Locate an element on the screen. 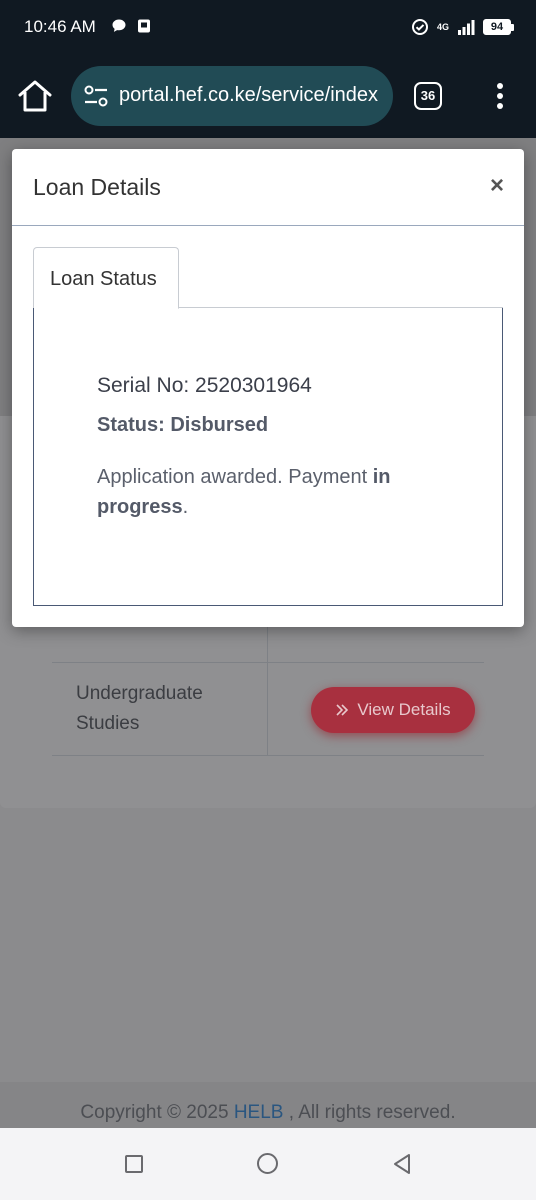 This screenshot has height=1200, width=536. site-settings-icon is located at coordinates (96, 96).